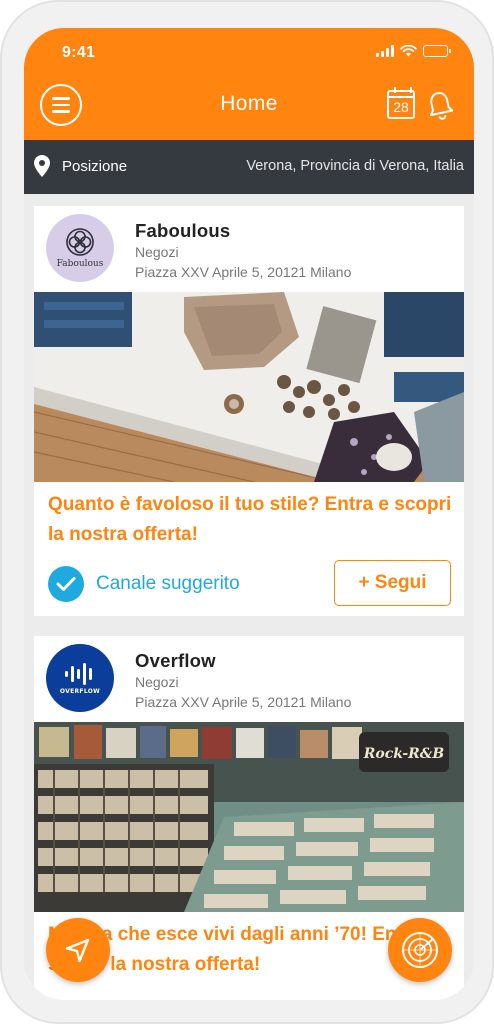 The width and height of the screenshot is (494, 1024). I want to click on bell-icon, so click(440, 105).